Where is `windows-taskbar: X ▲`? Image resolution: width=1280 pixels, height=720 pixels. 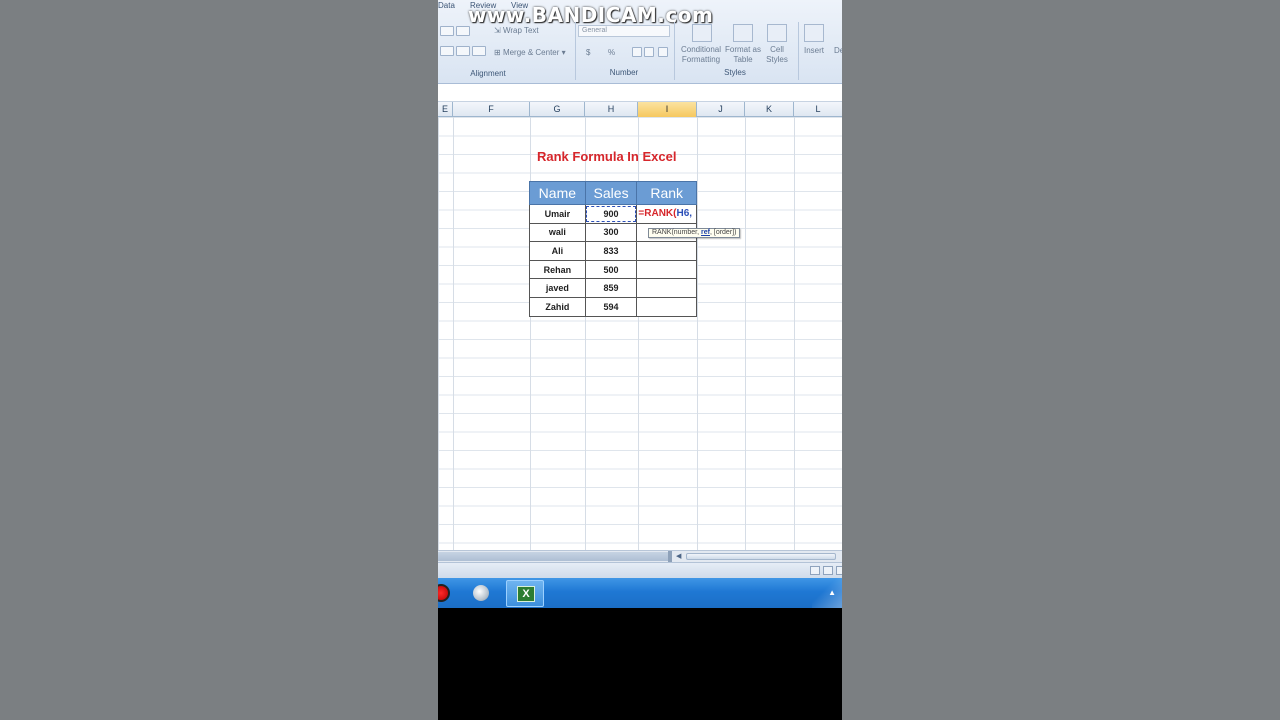
windows-taskbar: X ▲ is located at coordinates (640, 593).